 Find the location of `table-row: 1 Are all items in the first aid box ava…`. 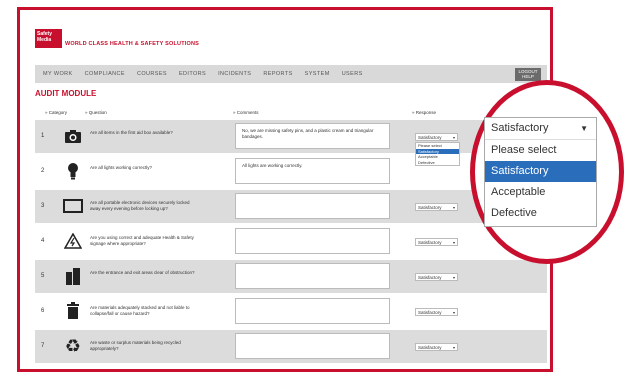

table-row: 1 Are all items in the first aid box ava… is located at coordinates (291, 143).